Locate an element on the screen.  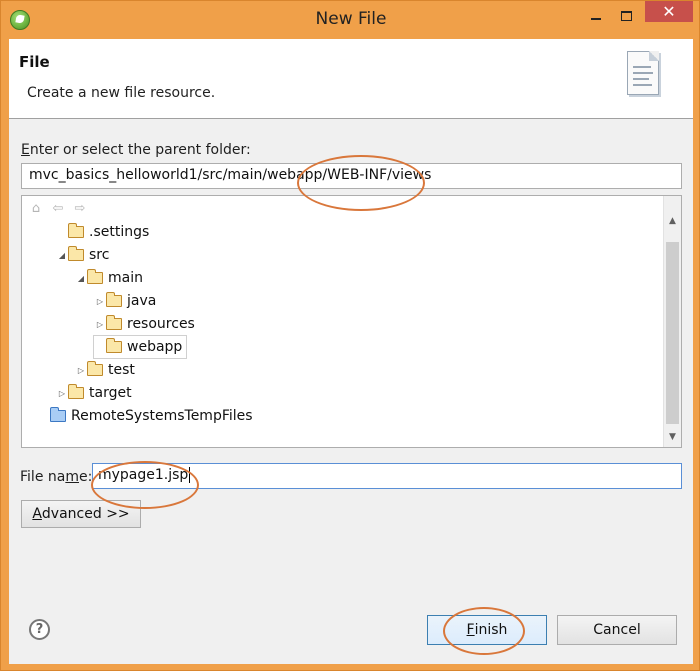
tree-node-remotesystemstempfiles: RemoteSystemsTempFiles is located at coordinates (145, 416).